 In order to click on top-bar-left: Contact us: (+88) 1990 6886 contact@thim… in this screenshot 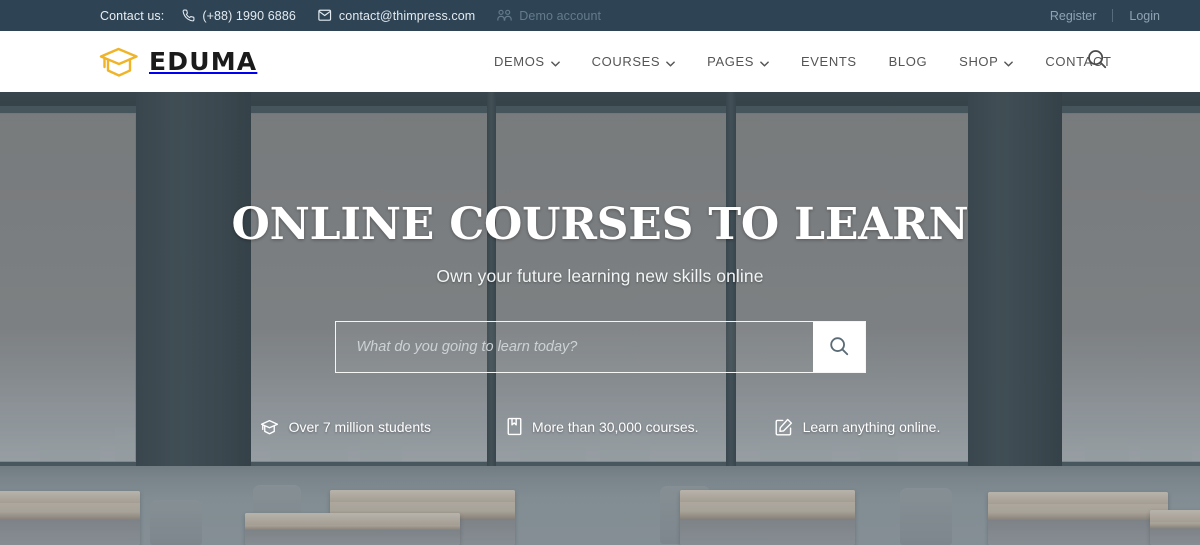, I will do `click(361, 16)`.